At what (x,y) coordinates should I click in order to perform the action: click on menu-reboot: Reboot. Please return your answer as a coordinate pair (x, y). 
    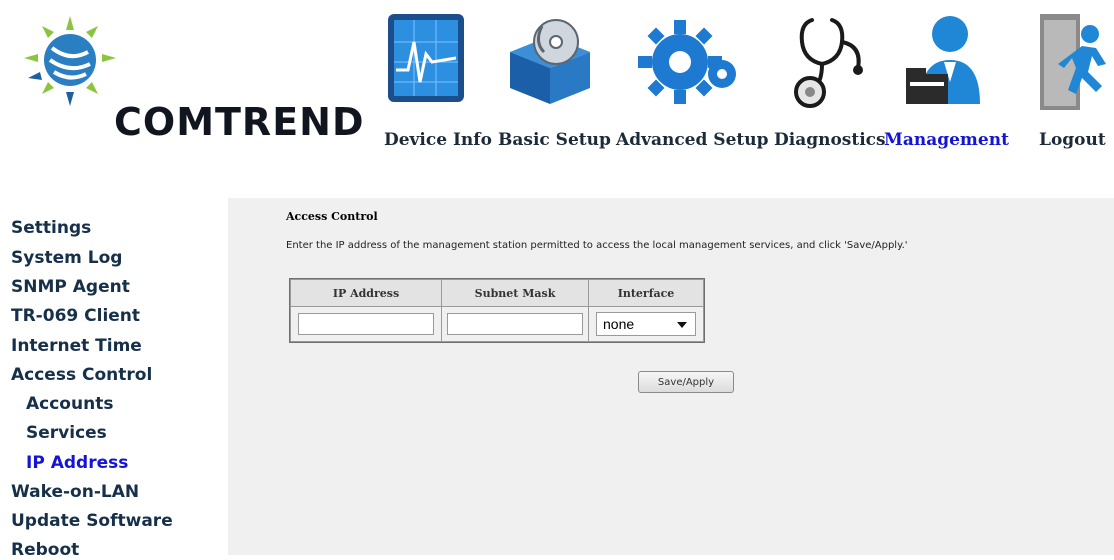
    Looking at the image, I should click on (45, 550).